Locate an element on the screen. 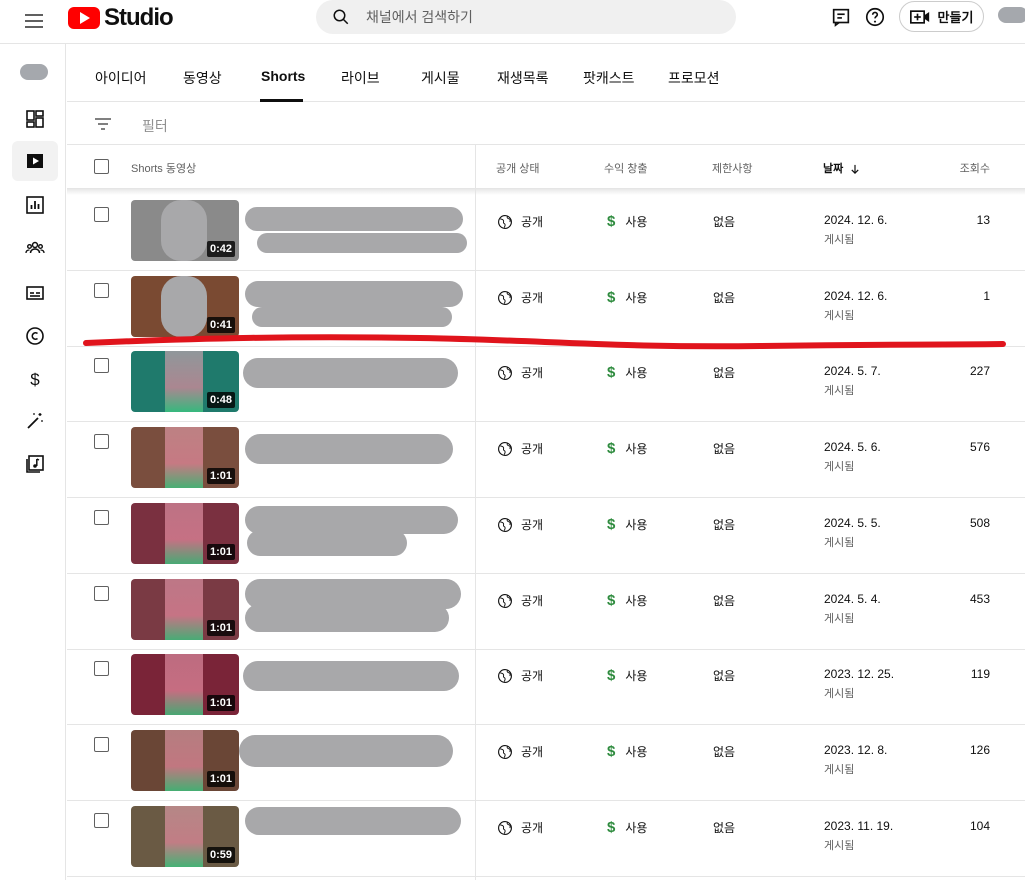  video-thumbnail: 0:41 is located at coordinates (185, 306).